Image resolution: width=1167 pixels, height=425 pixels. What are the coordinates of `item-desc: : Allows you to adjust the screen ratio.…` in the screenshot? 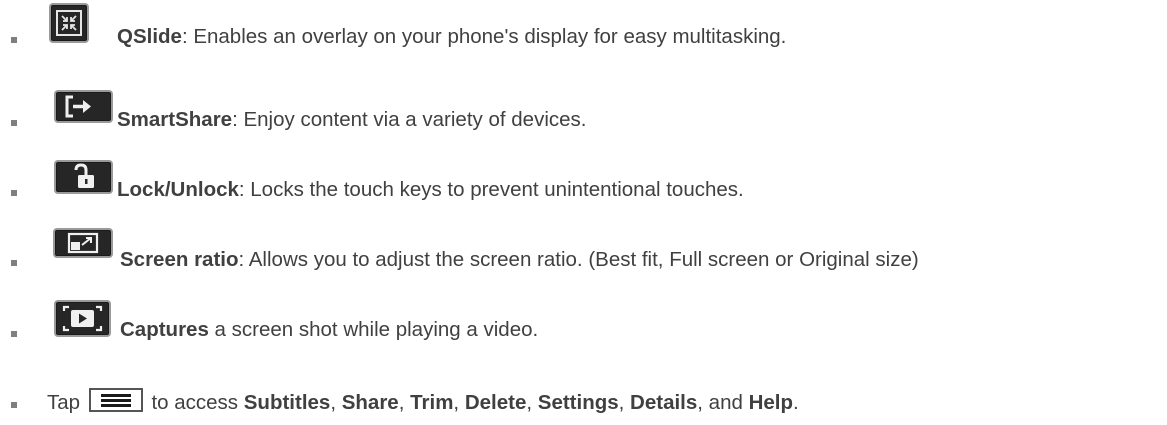 It's located at (578, 259).